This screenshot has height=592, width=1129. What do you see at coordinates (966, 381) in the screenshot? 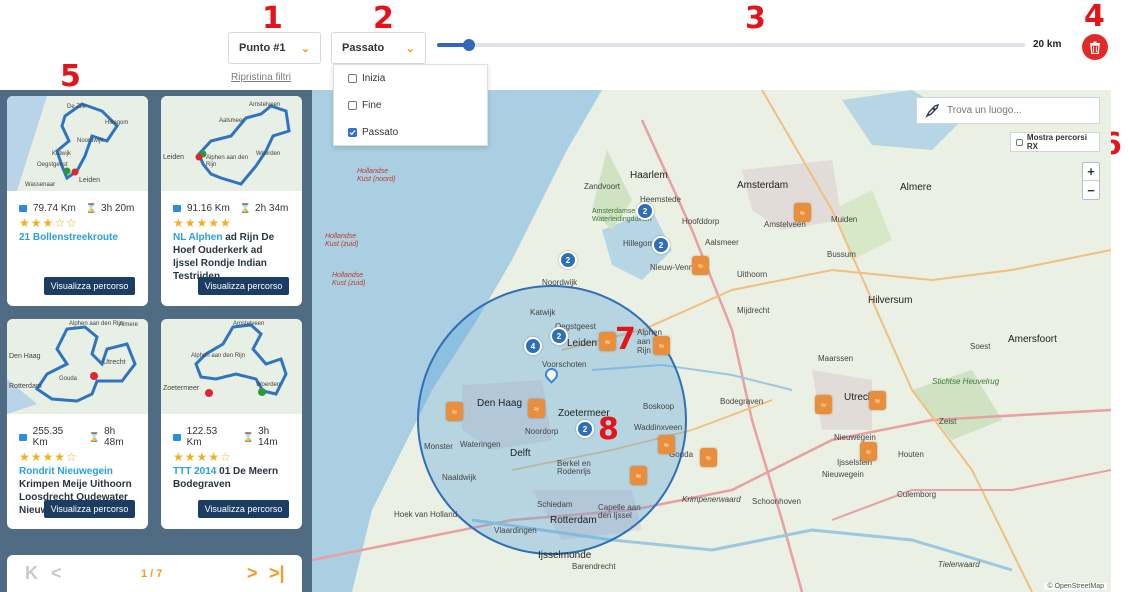
I see `map-label: Stichtse Heuvelrug` at bounding box center [966, 381].